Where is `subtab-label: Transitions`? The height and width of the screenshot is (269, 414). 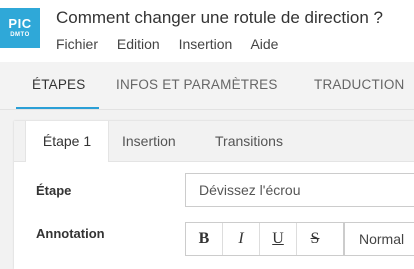 subtab-label: Transitions is located at coordinates (249, 141).